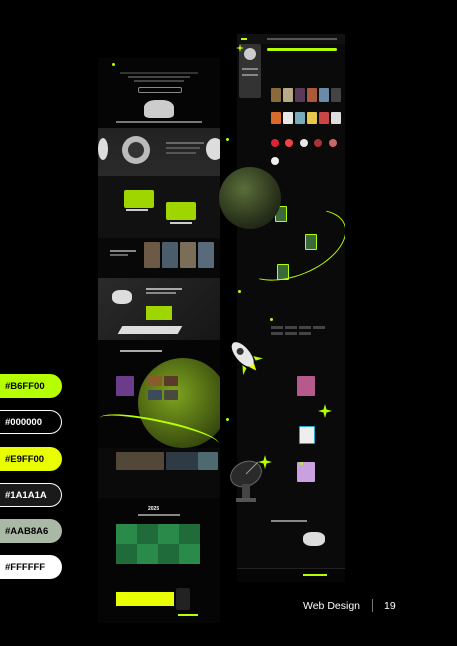 Image resolution: width=457 pixels, height=646 pixels. Describe the element at coordinates (302, 49) in the screenshot. I see `highlight-bar` at that location.